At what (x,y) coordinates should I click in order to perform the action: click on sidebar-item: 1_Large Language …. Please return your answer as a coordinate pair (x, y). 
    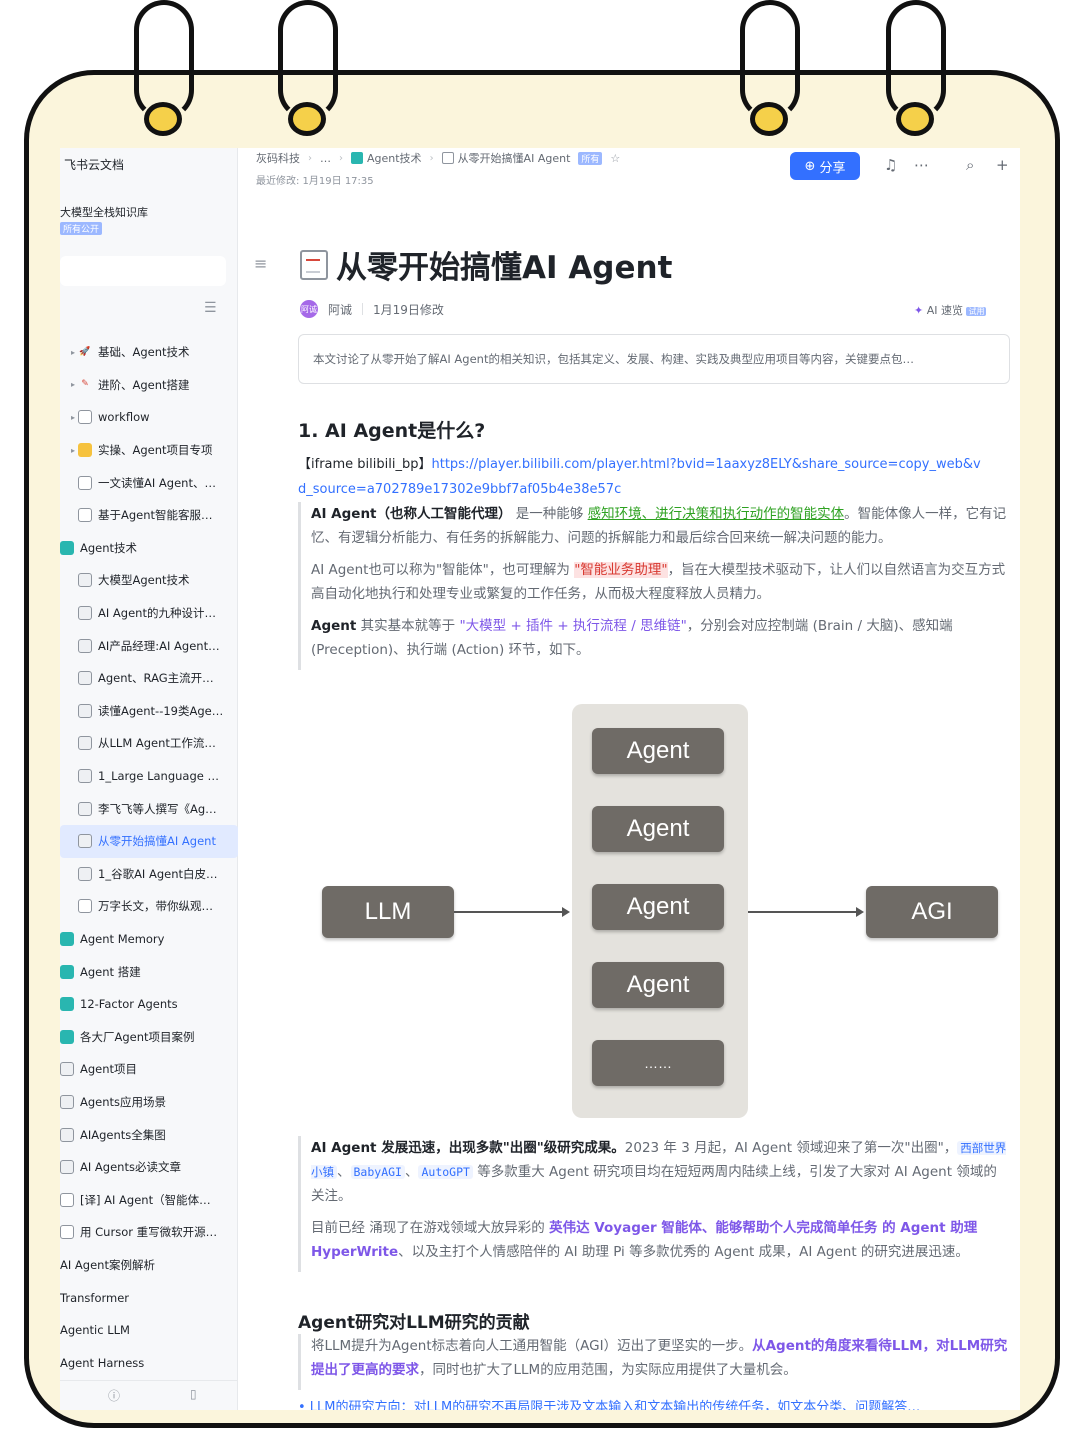
    Looking at the image, I should click on (149, 776).